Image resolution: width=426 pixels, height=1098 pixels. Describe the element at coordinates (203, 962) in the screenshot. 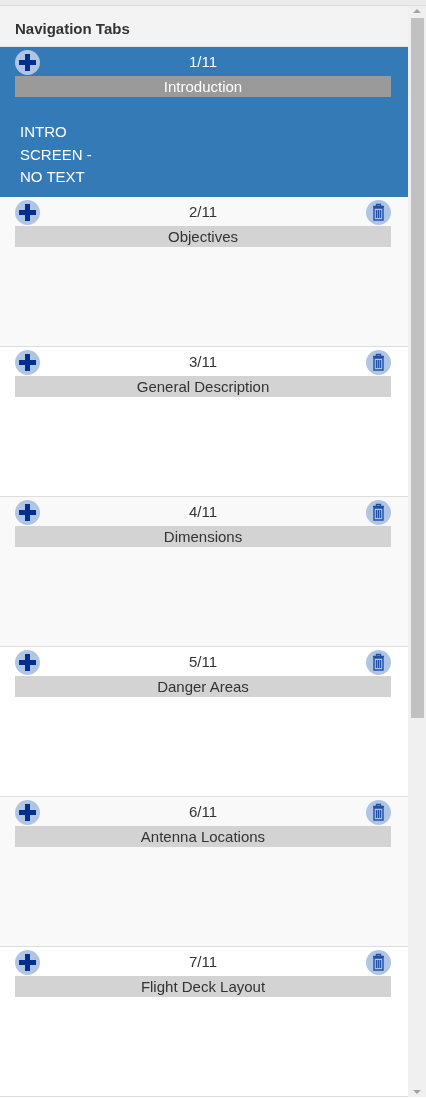

I see `slide-number: 7/11` at that location.